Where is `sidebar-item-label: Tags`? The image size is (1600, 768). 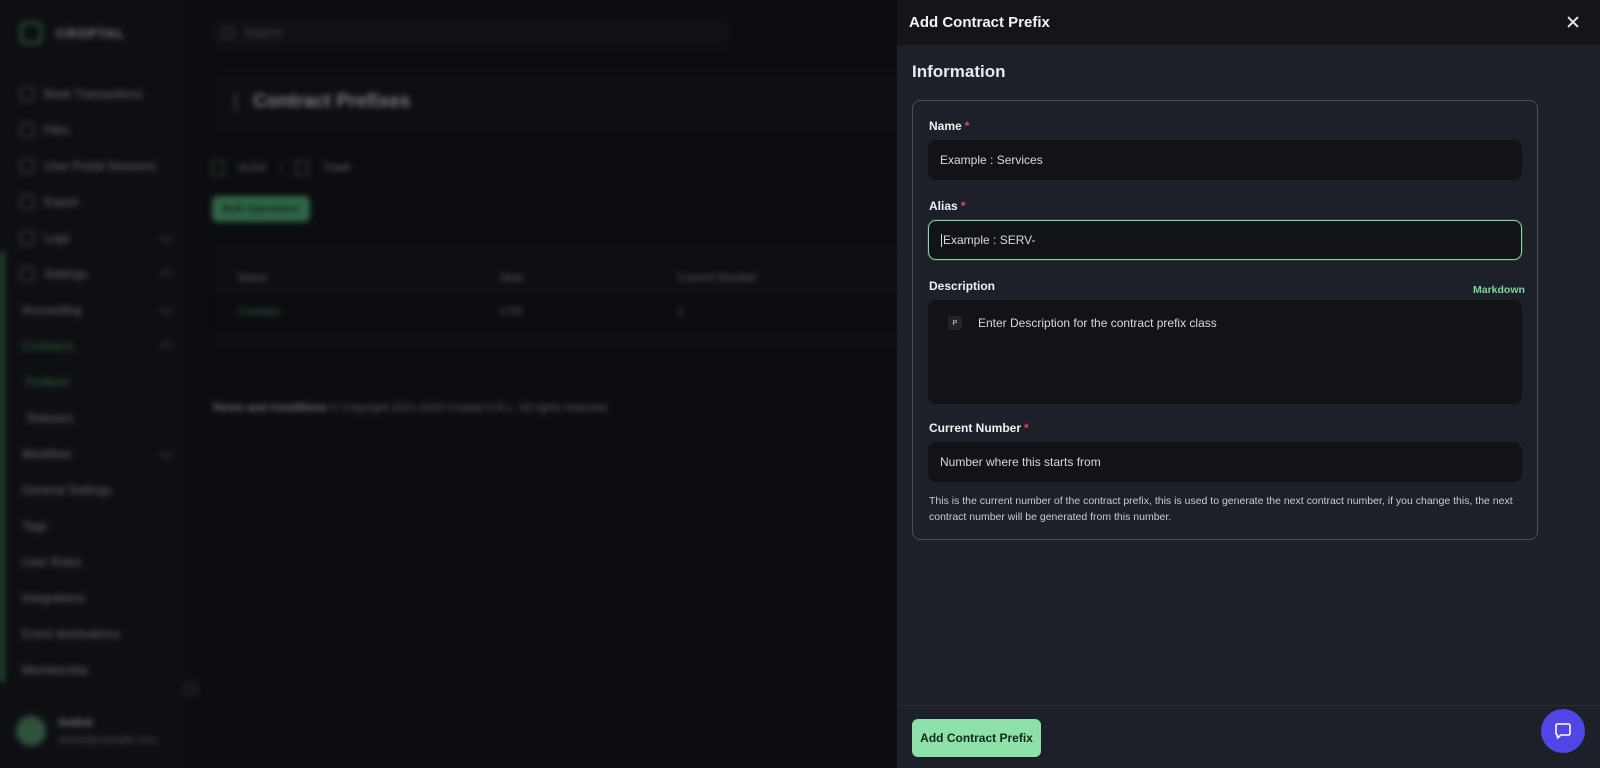 sidebar-item-label: Tags is located at coordinates (35, 526).